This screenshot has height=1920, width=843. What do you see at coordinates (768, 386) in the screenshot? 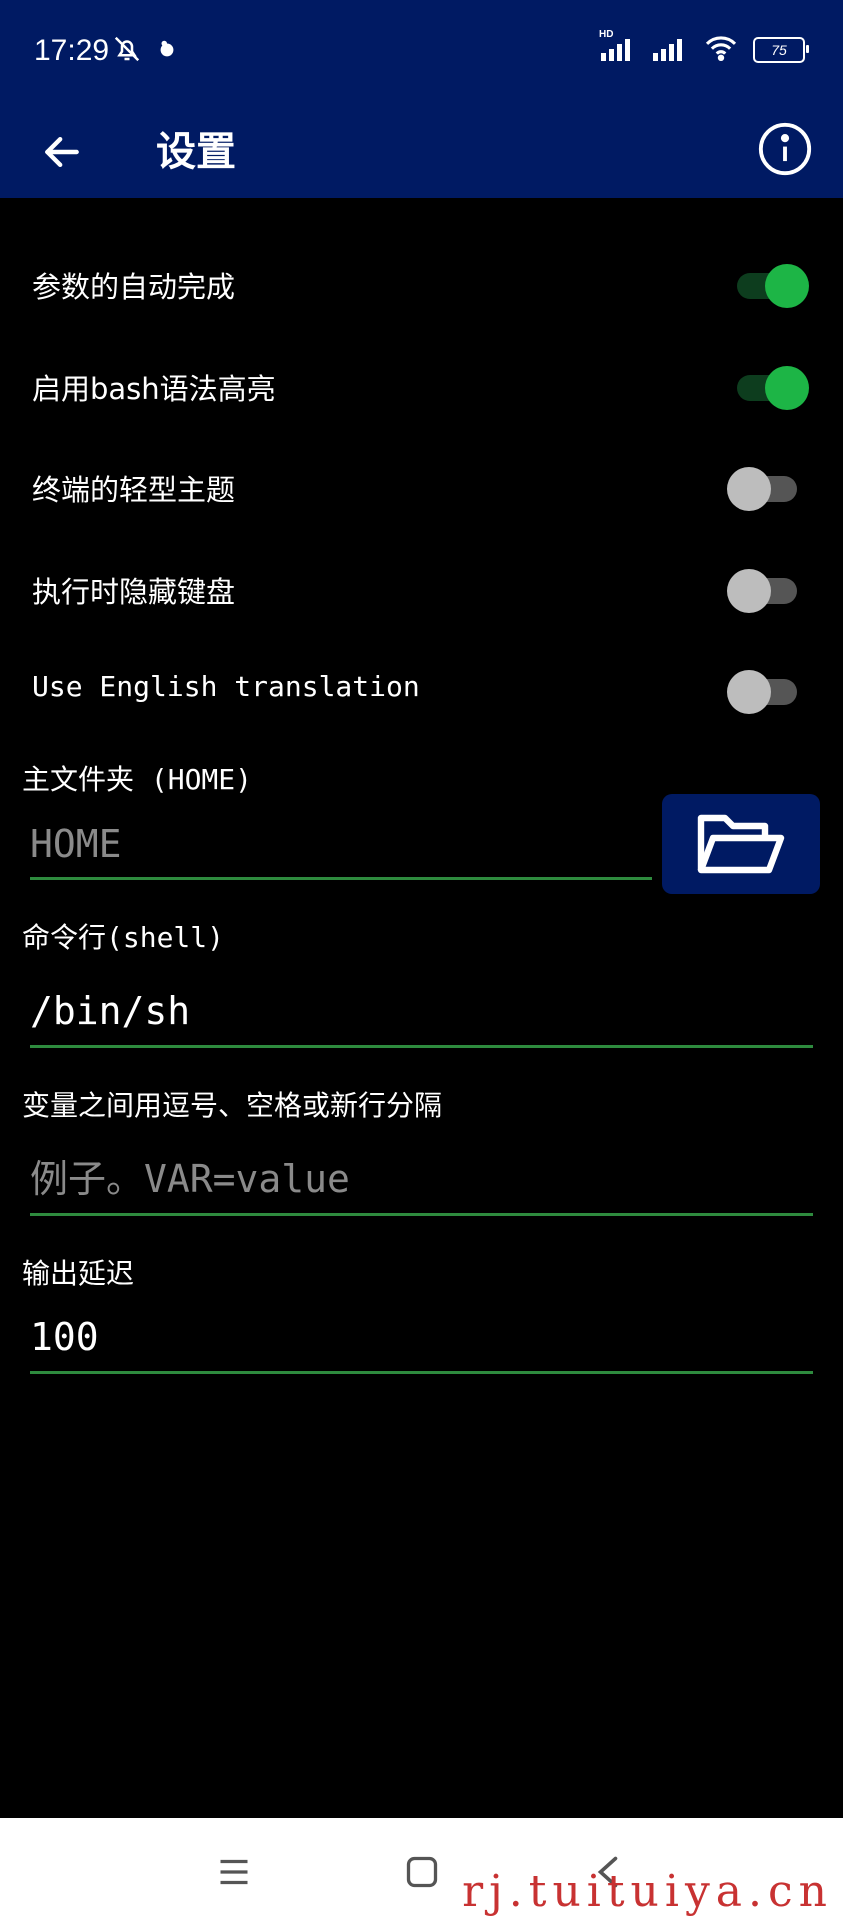
I see `bash-highlight-switch` at bounding box center [768, 386].